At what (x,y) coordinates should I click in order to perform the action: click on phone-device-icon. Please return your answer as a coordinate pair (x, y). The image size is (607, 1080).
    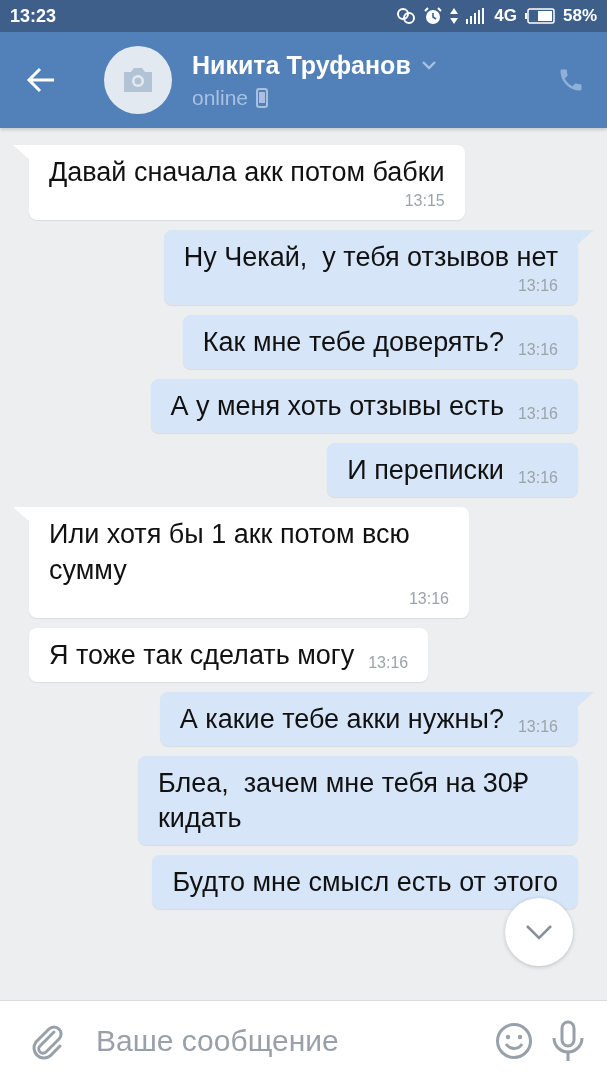
    Looking at the image, I should click on (262, 97).